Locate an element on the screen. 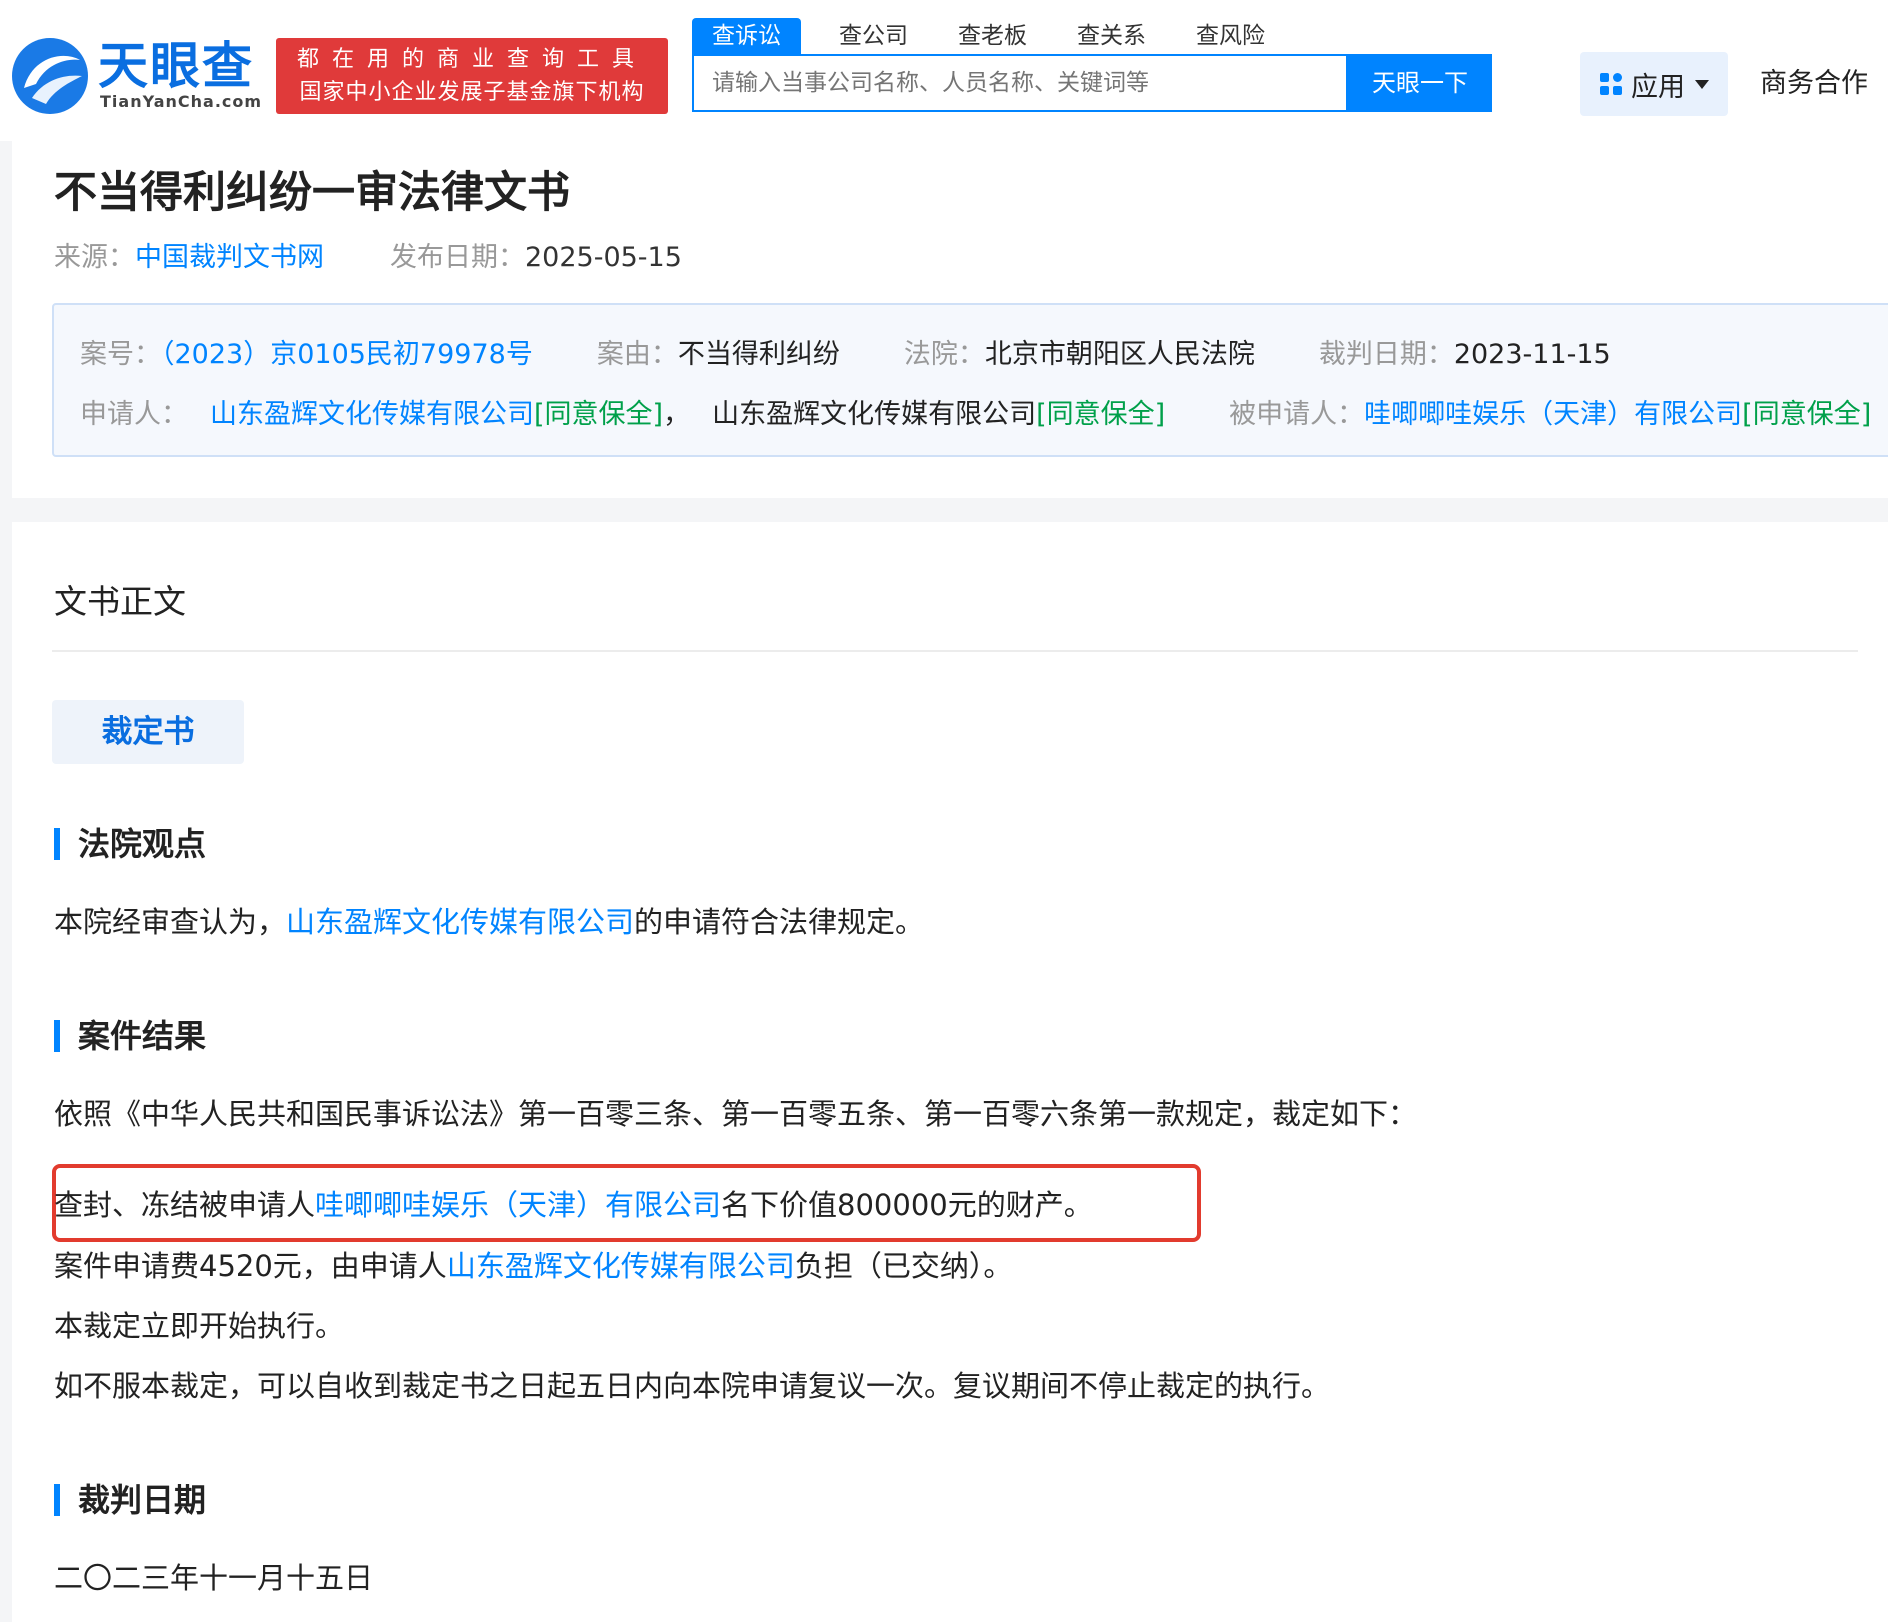 This screenshot has width=1888, height=1622. section-case-result: 案件结果 is located at coordinates (130, 1036).